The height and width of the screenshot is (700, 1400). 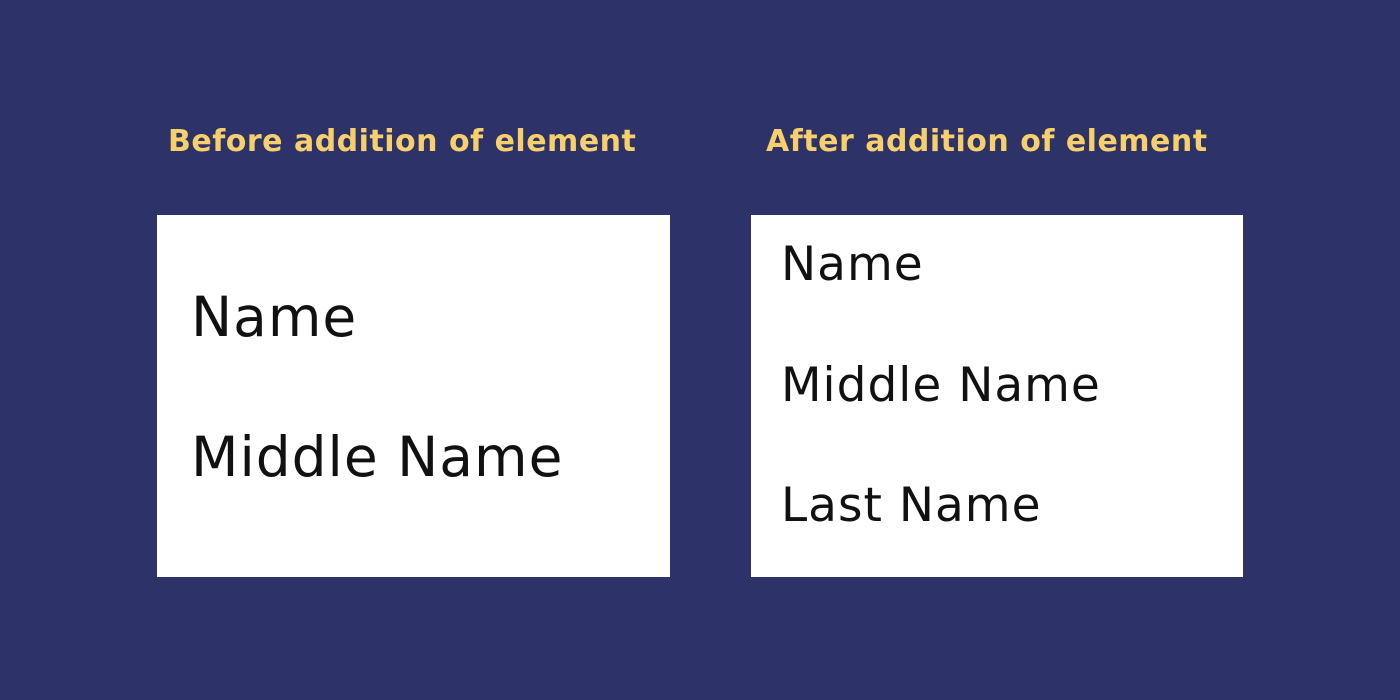 I want to click on after-name-label: Name, so click(x=852, y=264).